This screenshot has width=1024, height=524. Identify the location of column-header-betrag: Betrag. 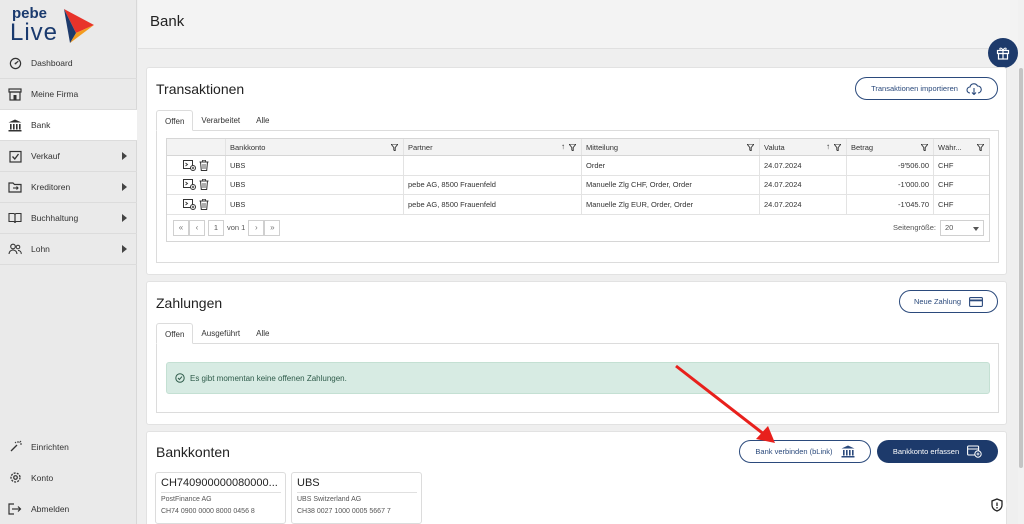
(890, 147).